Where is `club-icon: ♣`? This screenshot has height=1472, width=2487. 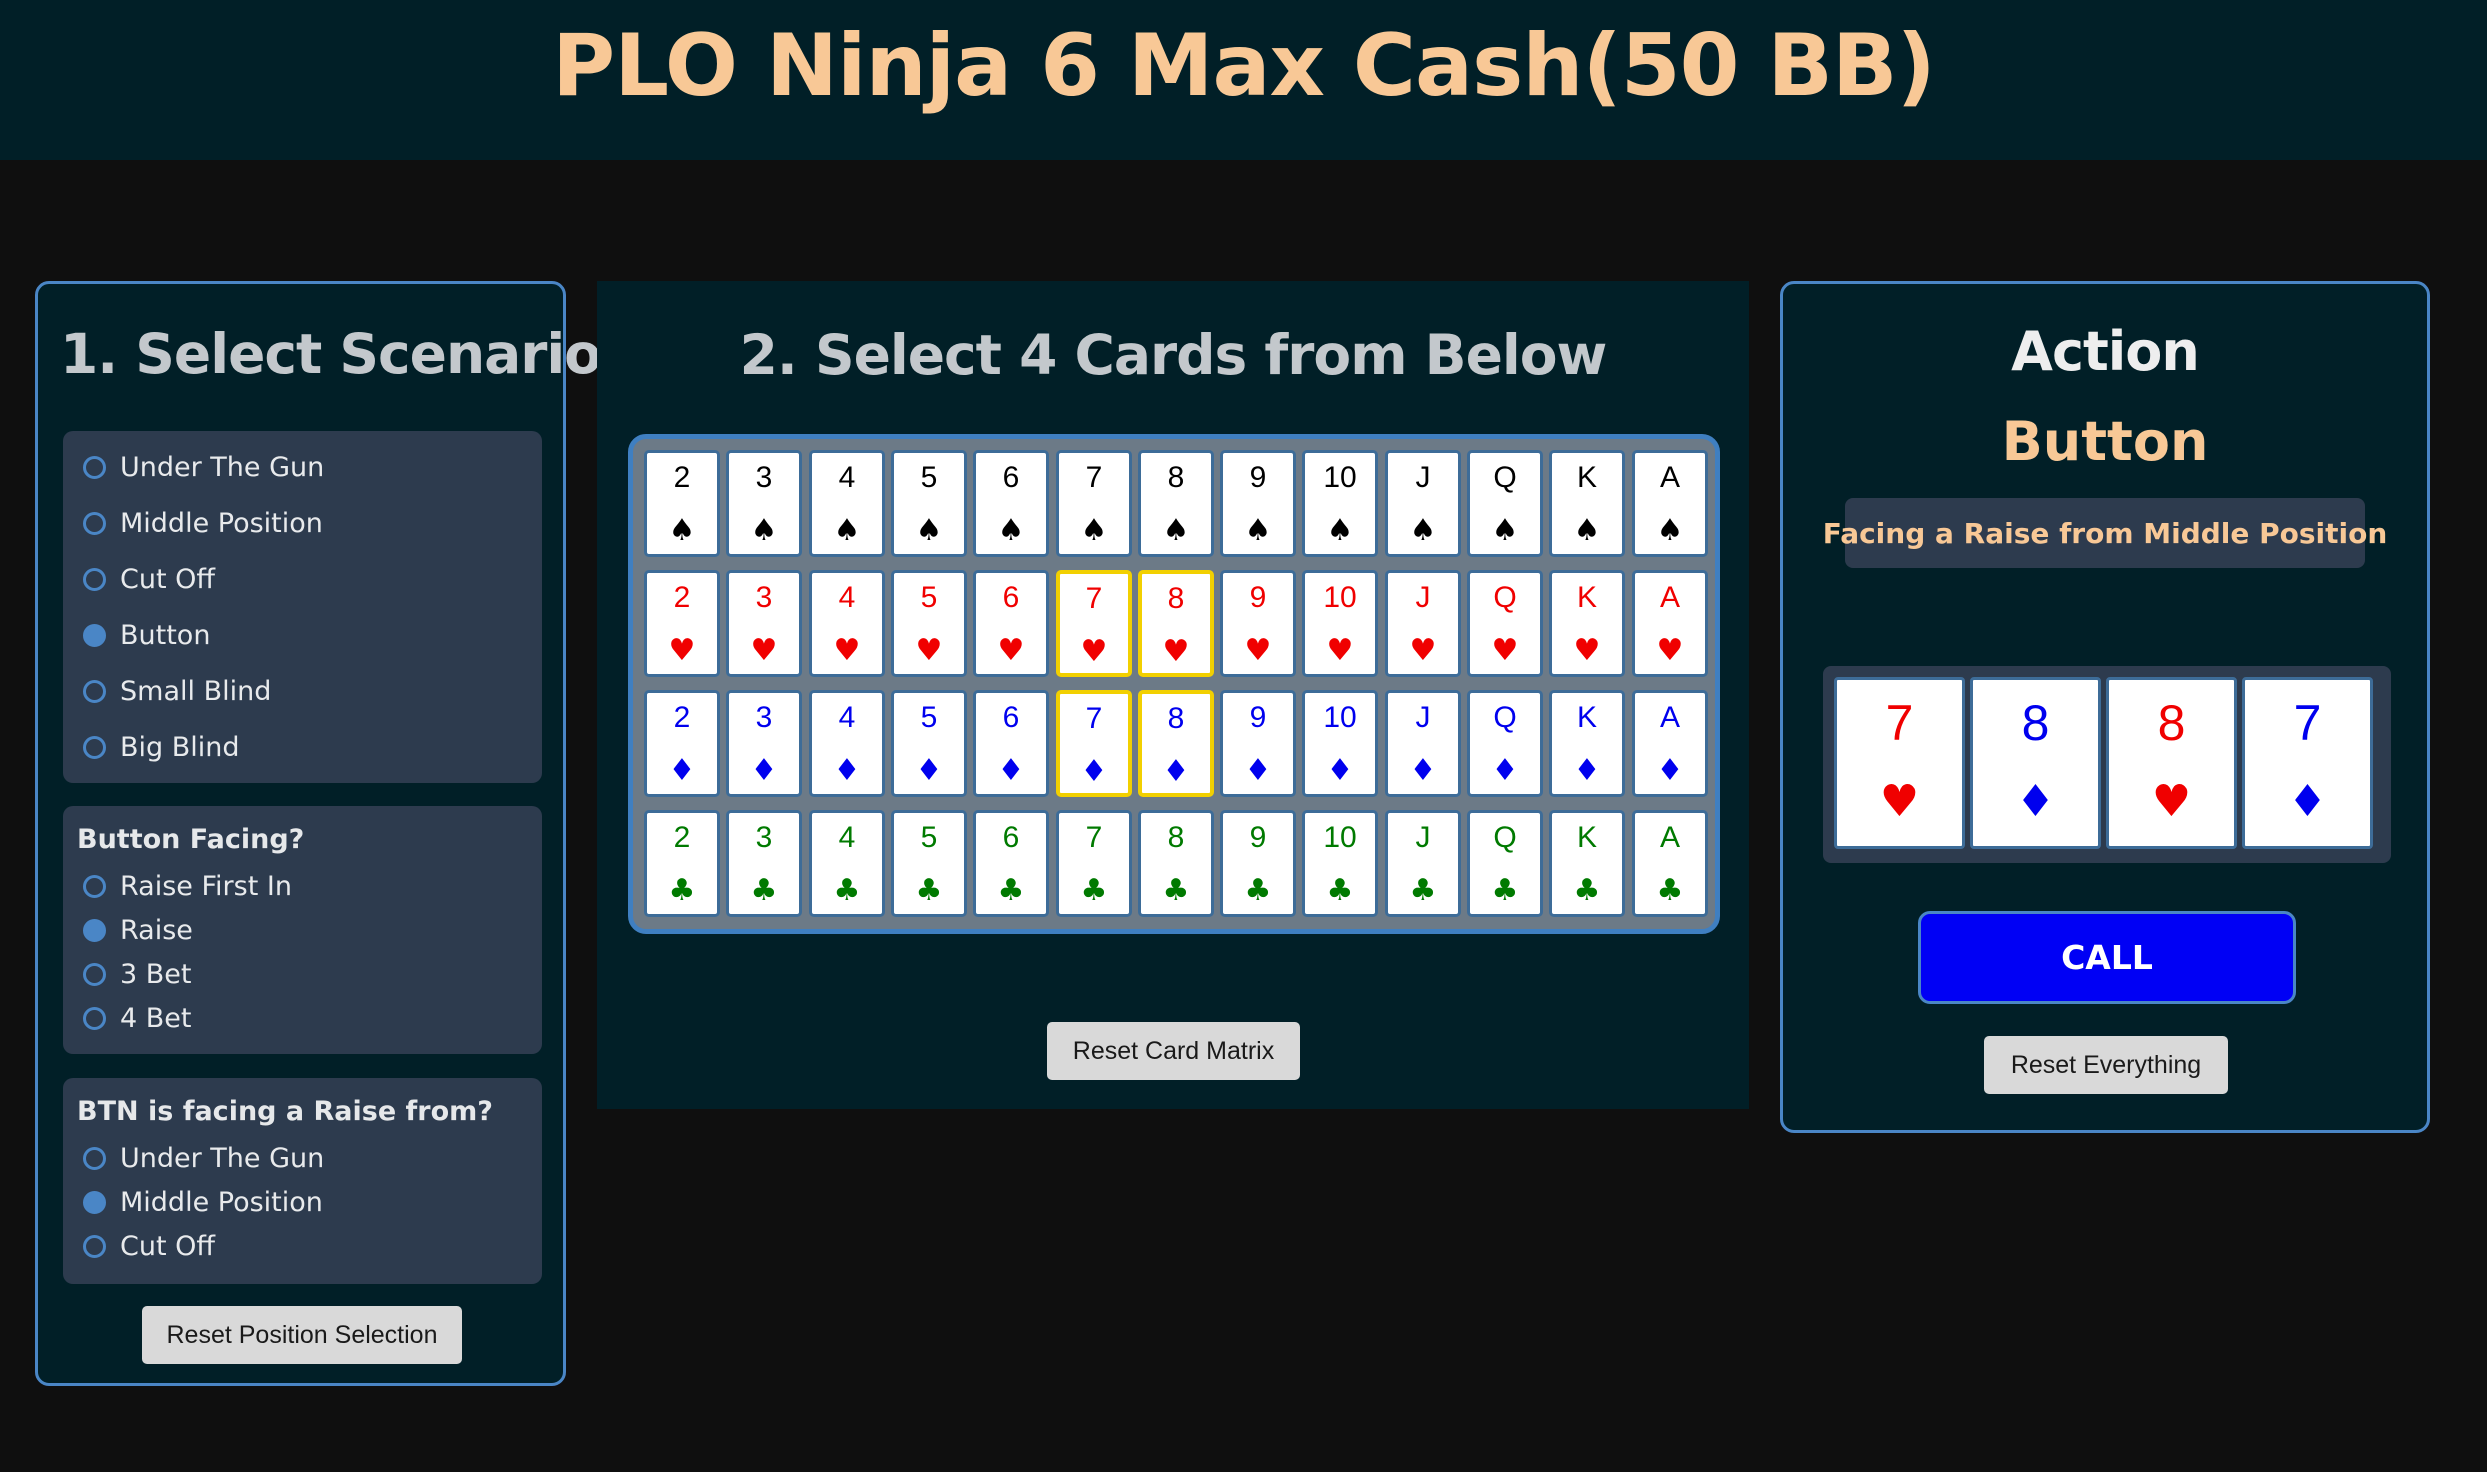
club-icon: ♣ is located at coordinates (764, 890).